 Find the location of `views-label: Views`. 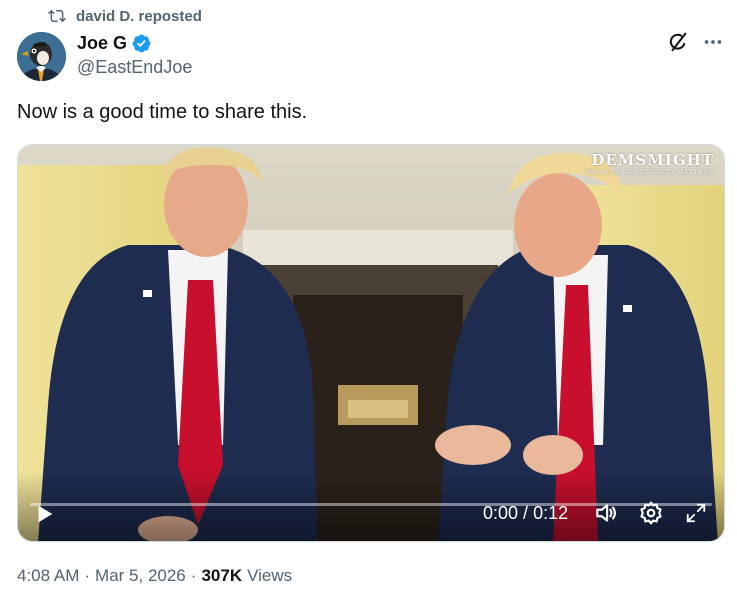

views-label: Views is located at coordinates (270, 575).